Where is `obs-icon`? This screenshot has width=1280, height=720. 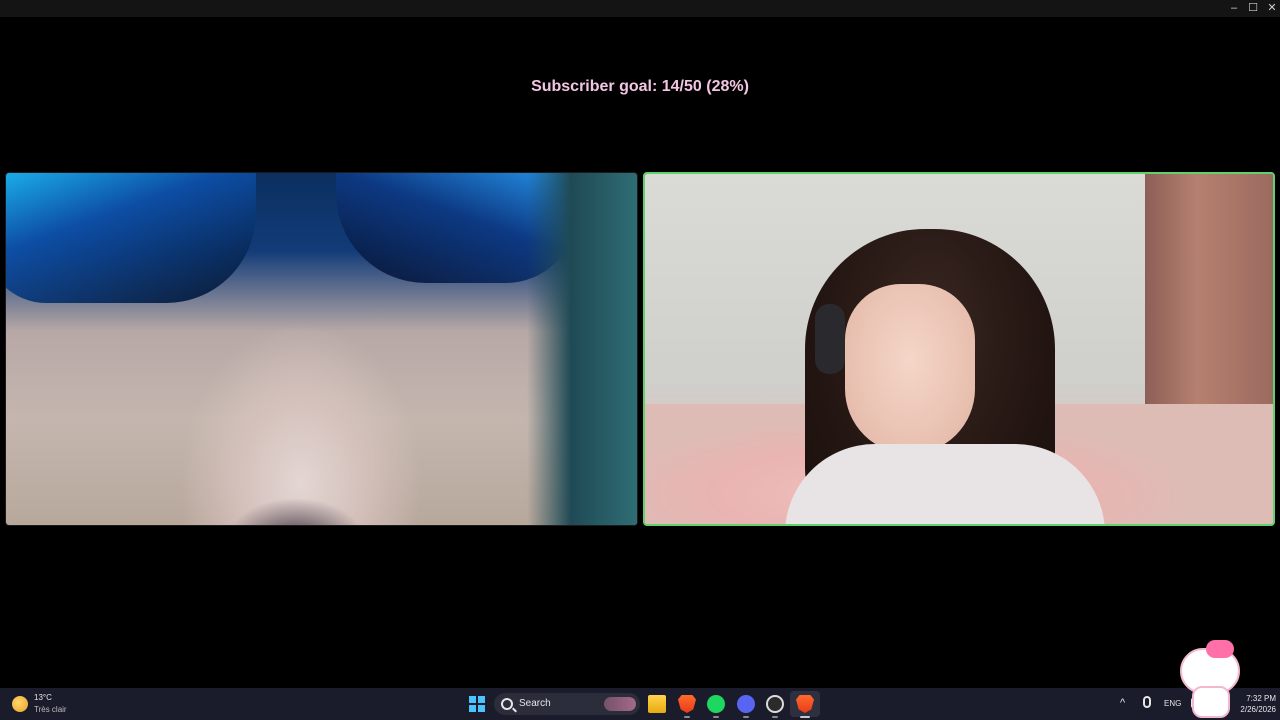
obs-icon is located at coordinates (775, 704).